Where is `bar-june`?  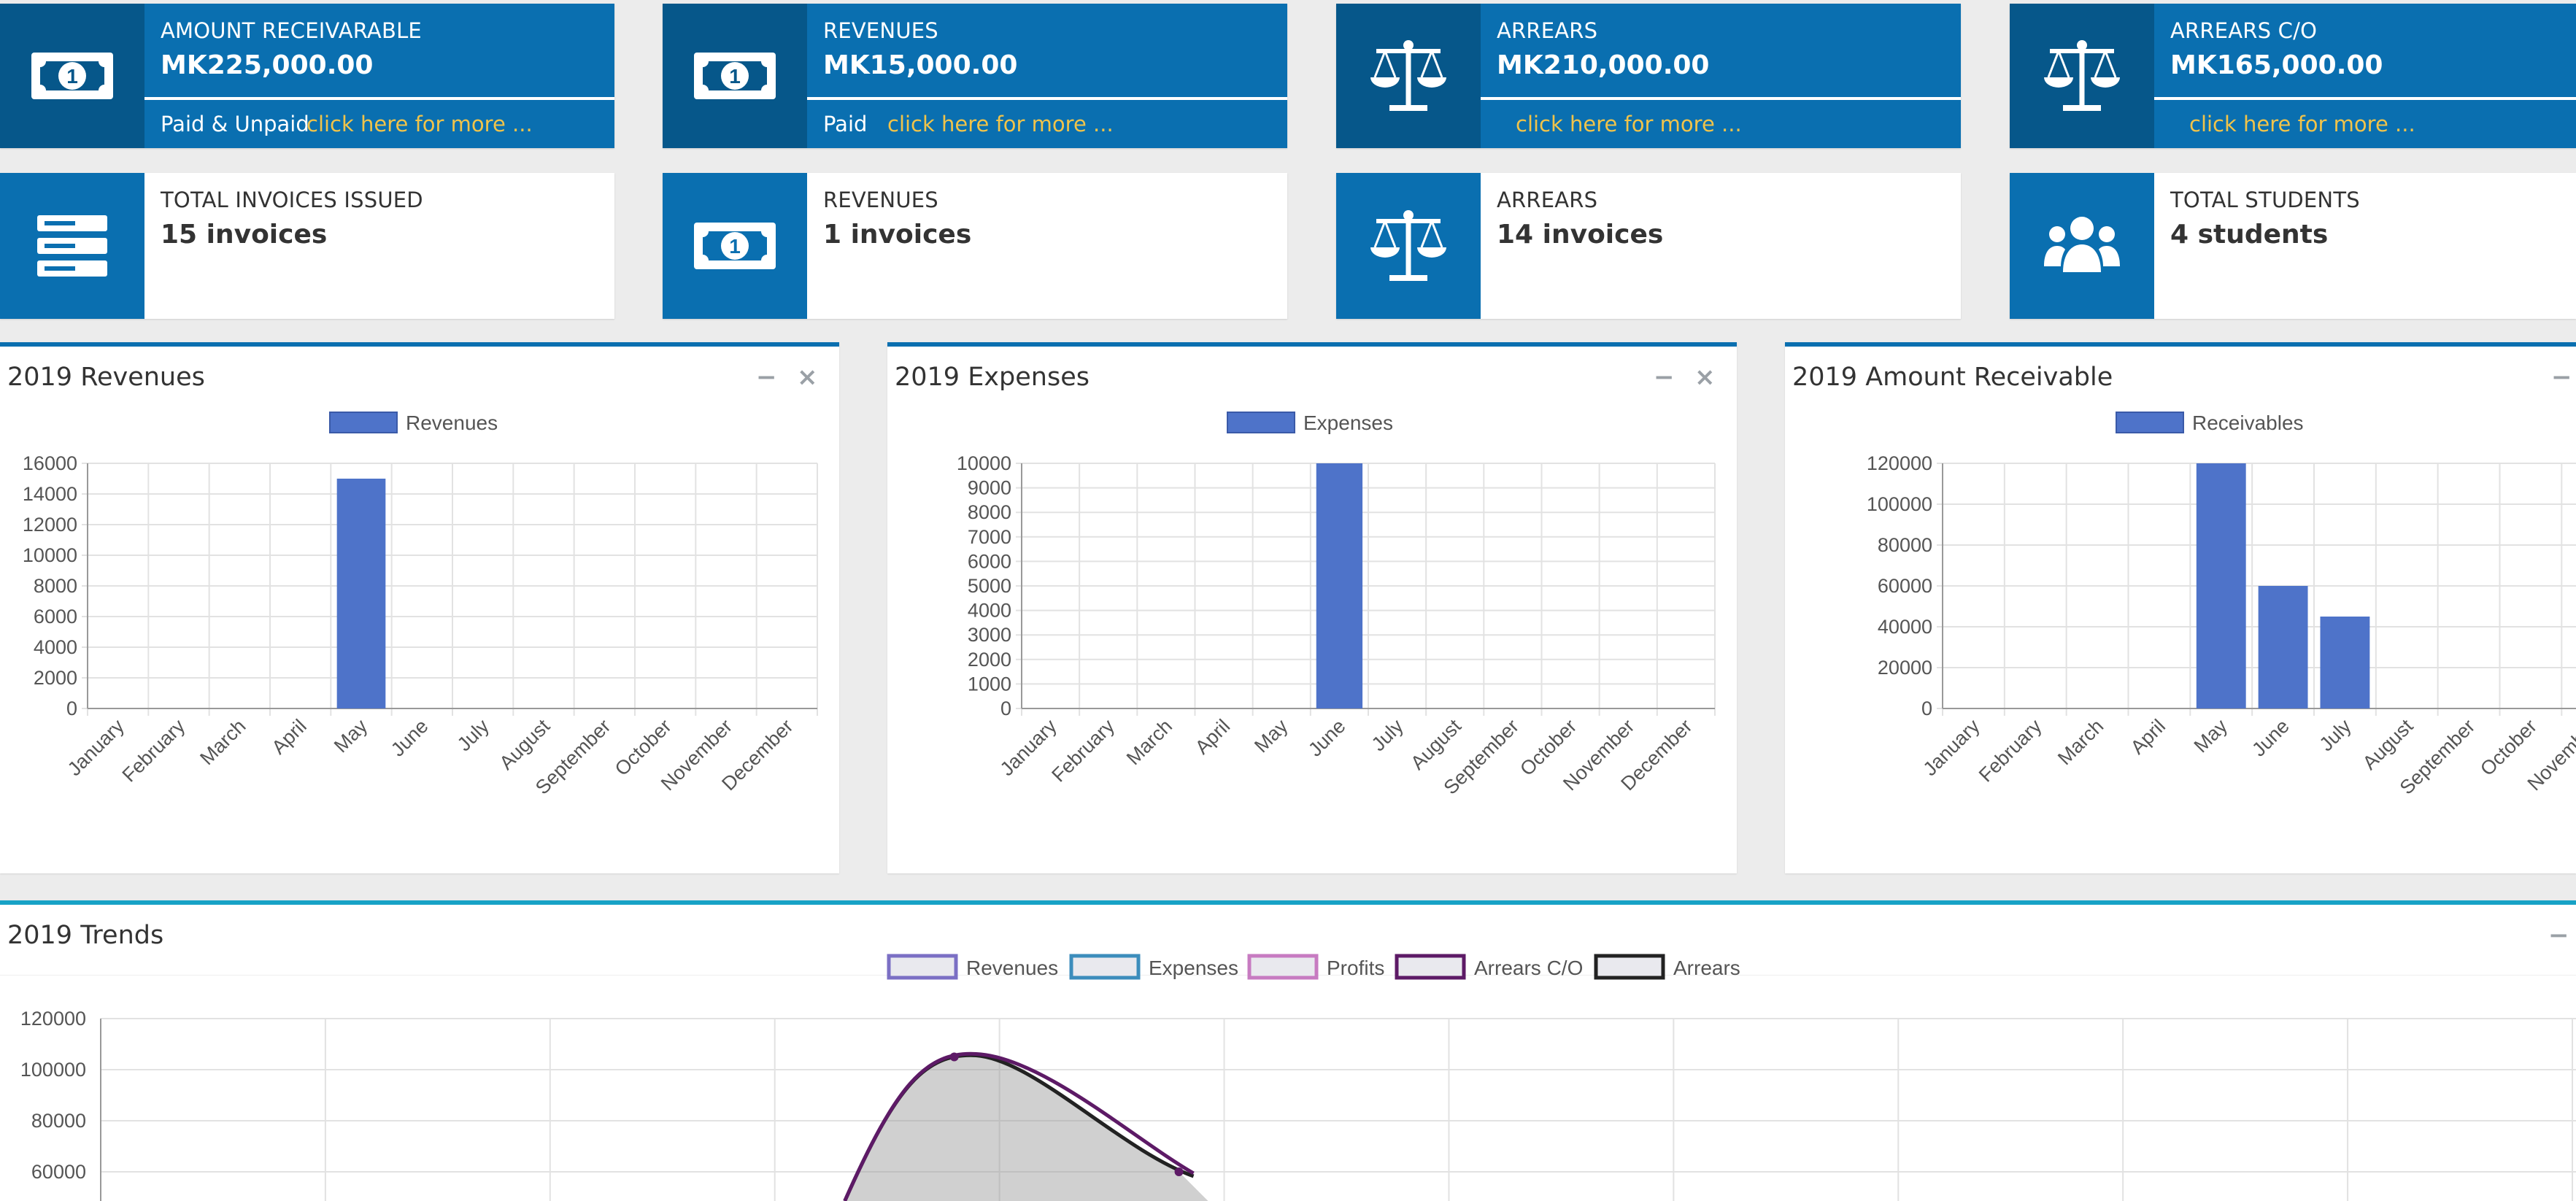 bar-june is located at coordinates (2283, 647).